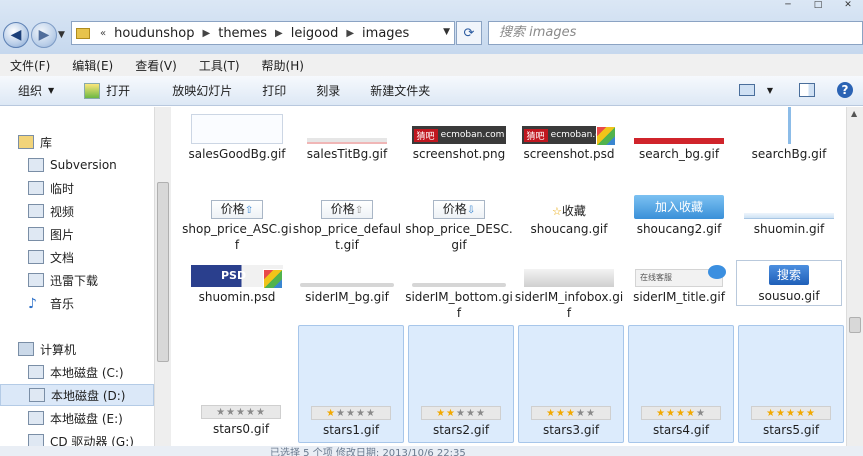  Describe the element at coordinates (283, 65) in the screenshot. I see `menu-help: 帮助(H)` at that location.